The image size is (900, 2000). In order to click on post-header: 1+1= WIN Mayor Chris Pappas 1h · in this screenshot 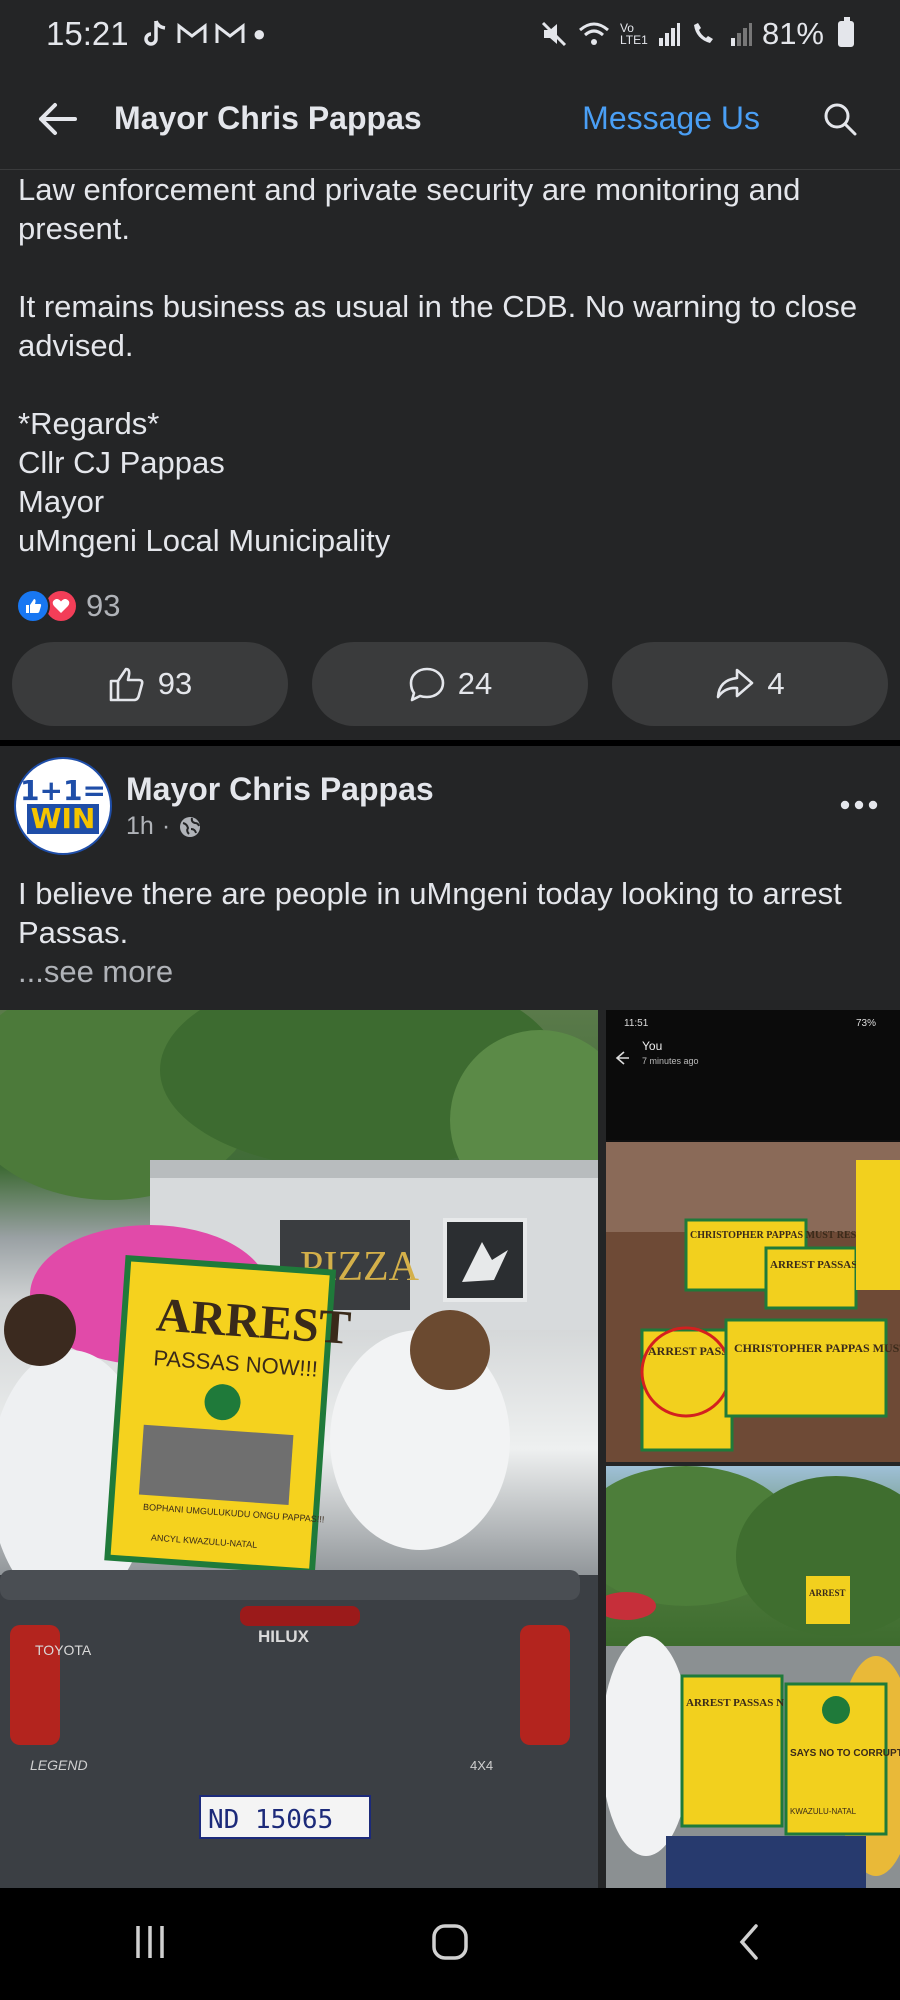, I will do `click(450, 806)`.